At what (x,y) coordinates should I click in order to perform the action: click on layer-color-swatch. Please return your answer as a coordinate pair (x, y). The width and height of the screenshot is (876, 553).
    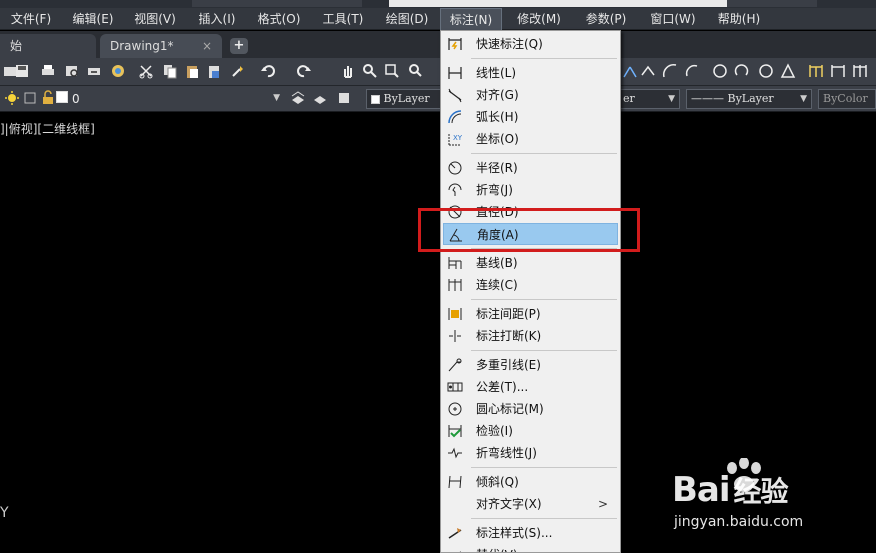
    Looking at the image, I should click on (62, 97).